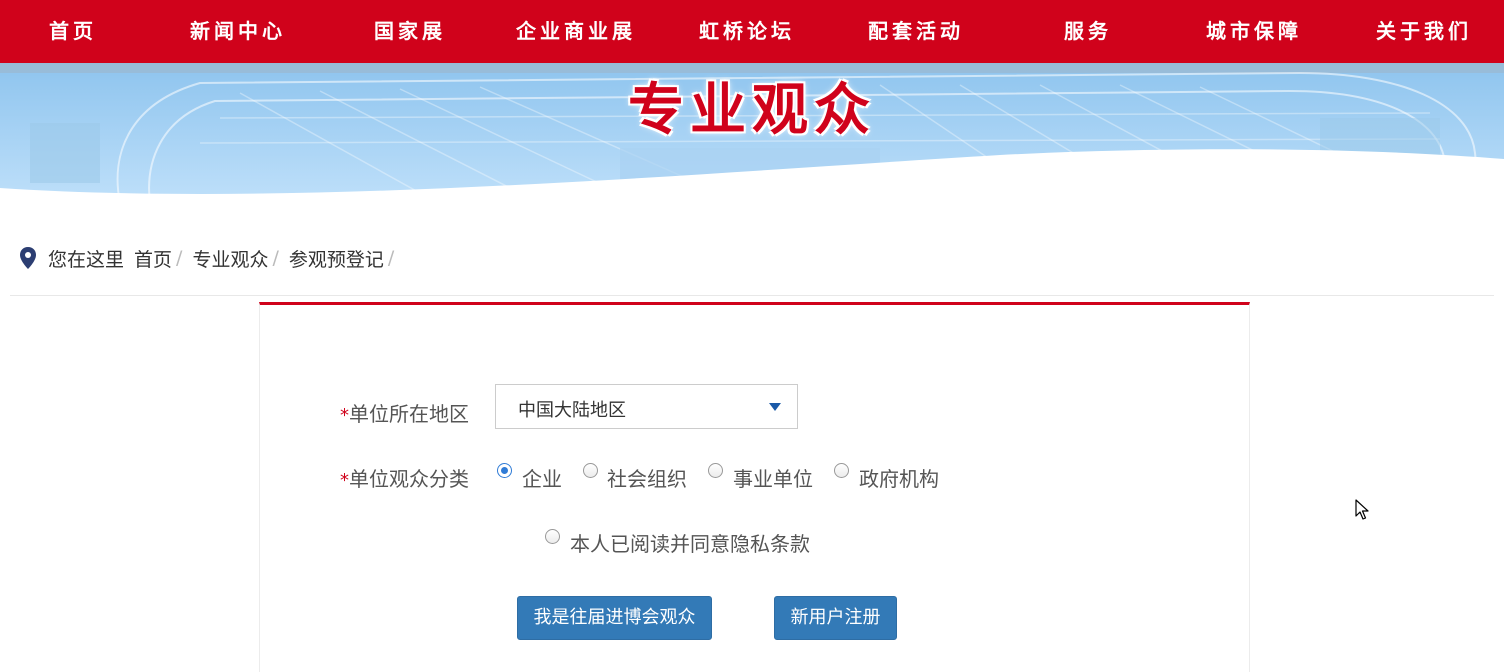 This screenshot has height=672, width=1504. I want to click on breadcrumb: 您在这里 首页 / 专业观众 / 参观预登记 /, so click(211, 258).